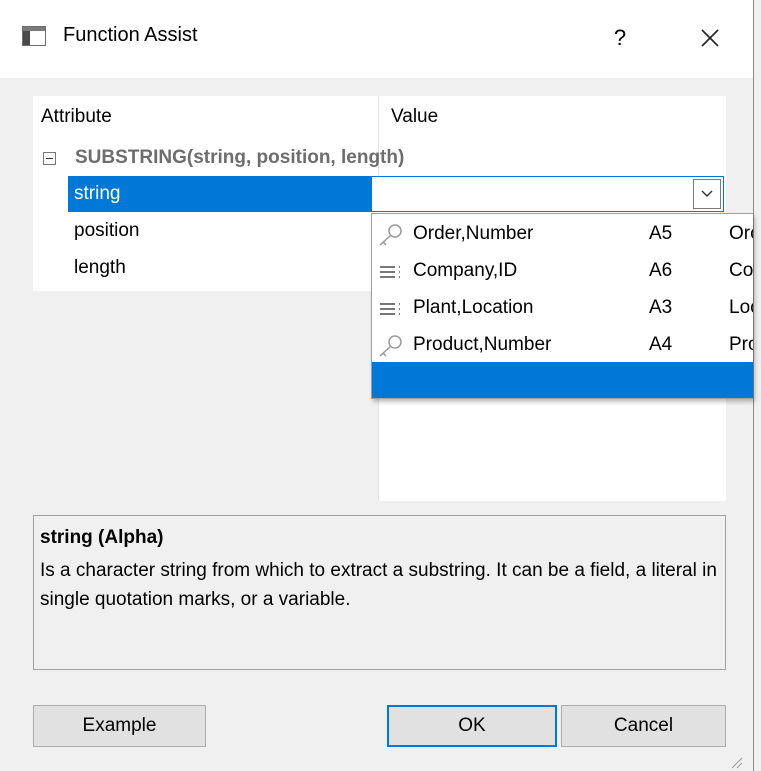 Image resolution: width=761 pixels, height=771 pixels. I want to click on description-title: string (Alpha), so click(102, 537).